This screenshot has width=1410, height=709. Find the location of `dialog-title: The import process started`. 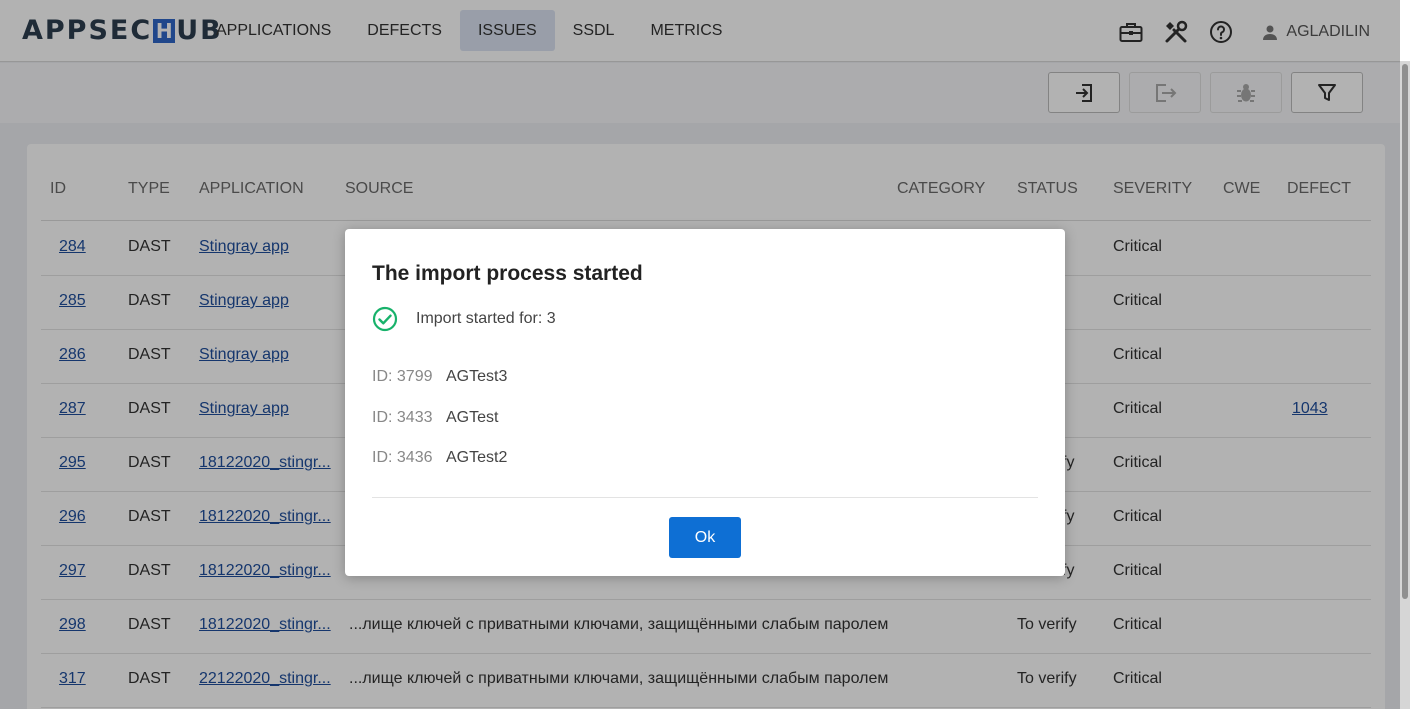

dialog-title: The import process started is located at coordinates (507, 273).